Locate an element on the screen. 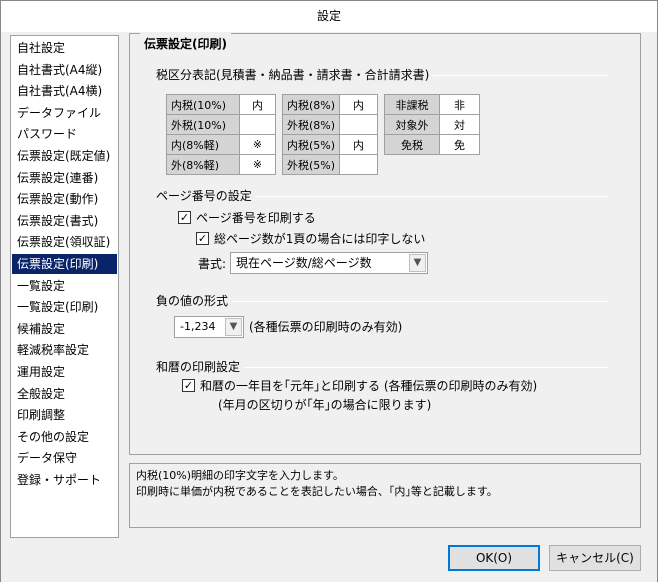 This screenshot has height=582, width=658. sidebar-item: 伝票設定(連番) is located at coordinates (64, 178).